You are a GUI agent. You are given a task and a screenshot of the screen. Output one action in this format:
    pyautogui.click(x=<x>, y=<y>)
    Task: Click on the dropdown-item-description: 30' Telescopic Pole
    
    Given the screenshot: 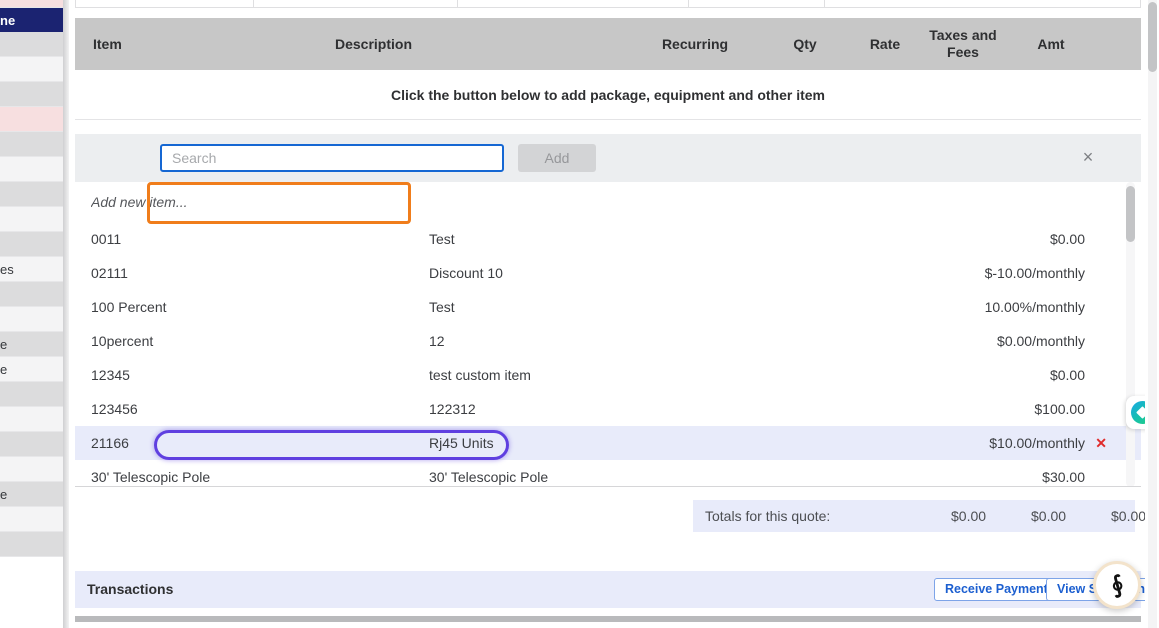 What is the action you would take?
    pyautogui.click(x=489, y=477)
    